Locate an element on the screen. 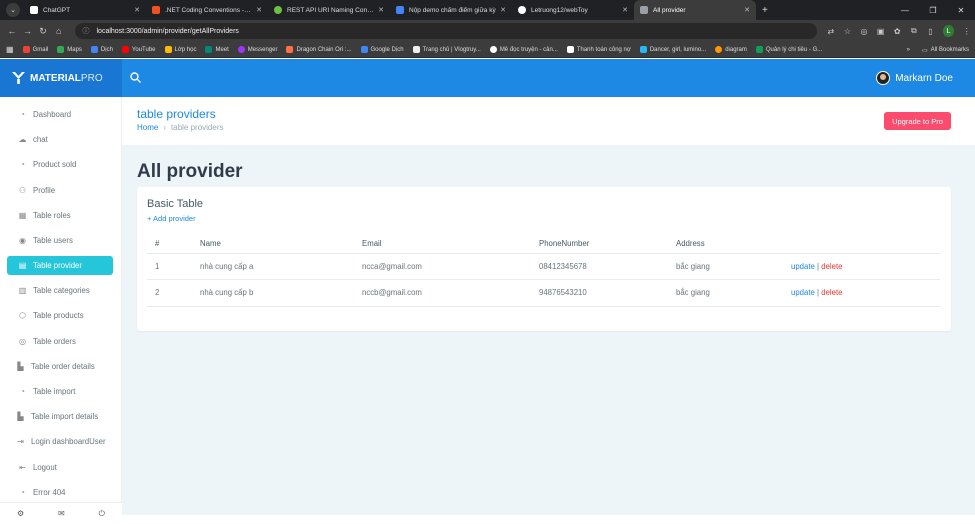  sidebar-item-login-dashboard: ⇥ Login dashboardUser is located at coordinates (60, 441).